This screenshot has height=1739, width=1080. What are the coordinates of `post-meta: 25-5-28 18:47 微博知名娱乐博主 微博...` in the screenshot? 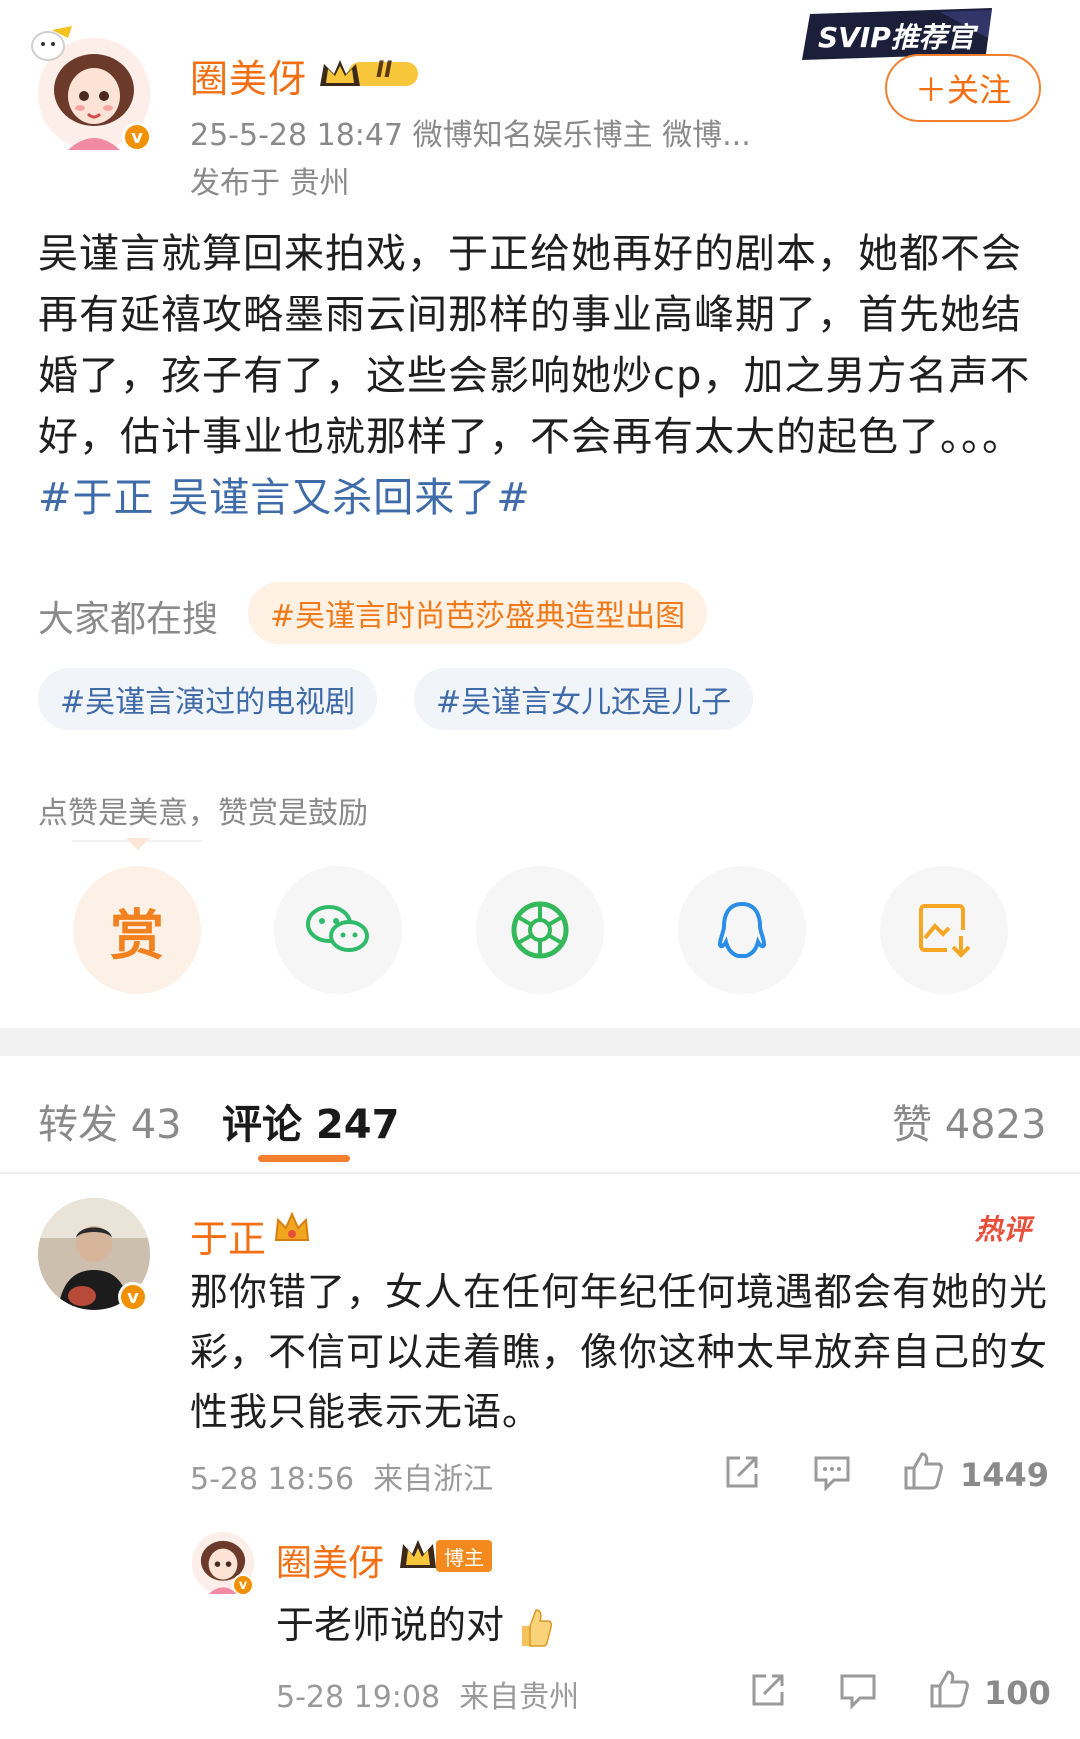 It's located at (470, 135).